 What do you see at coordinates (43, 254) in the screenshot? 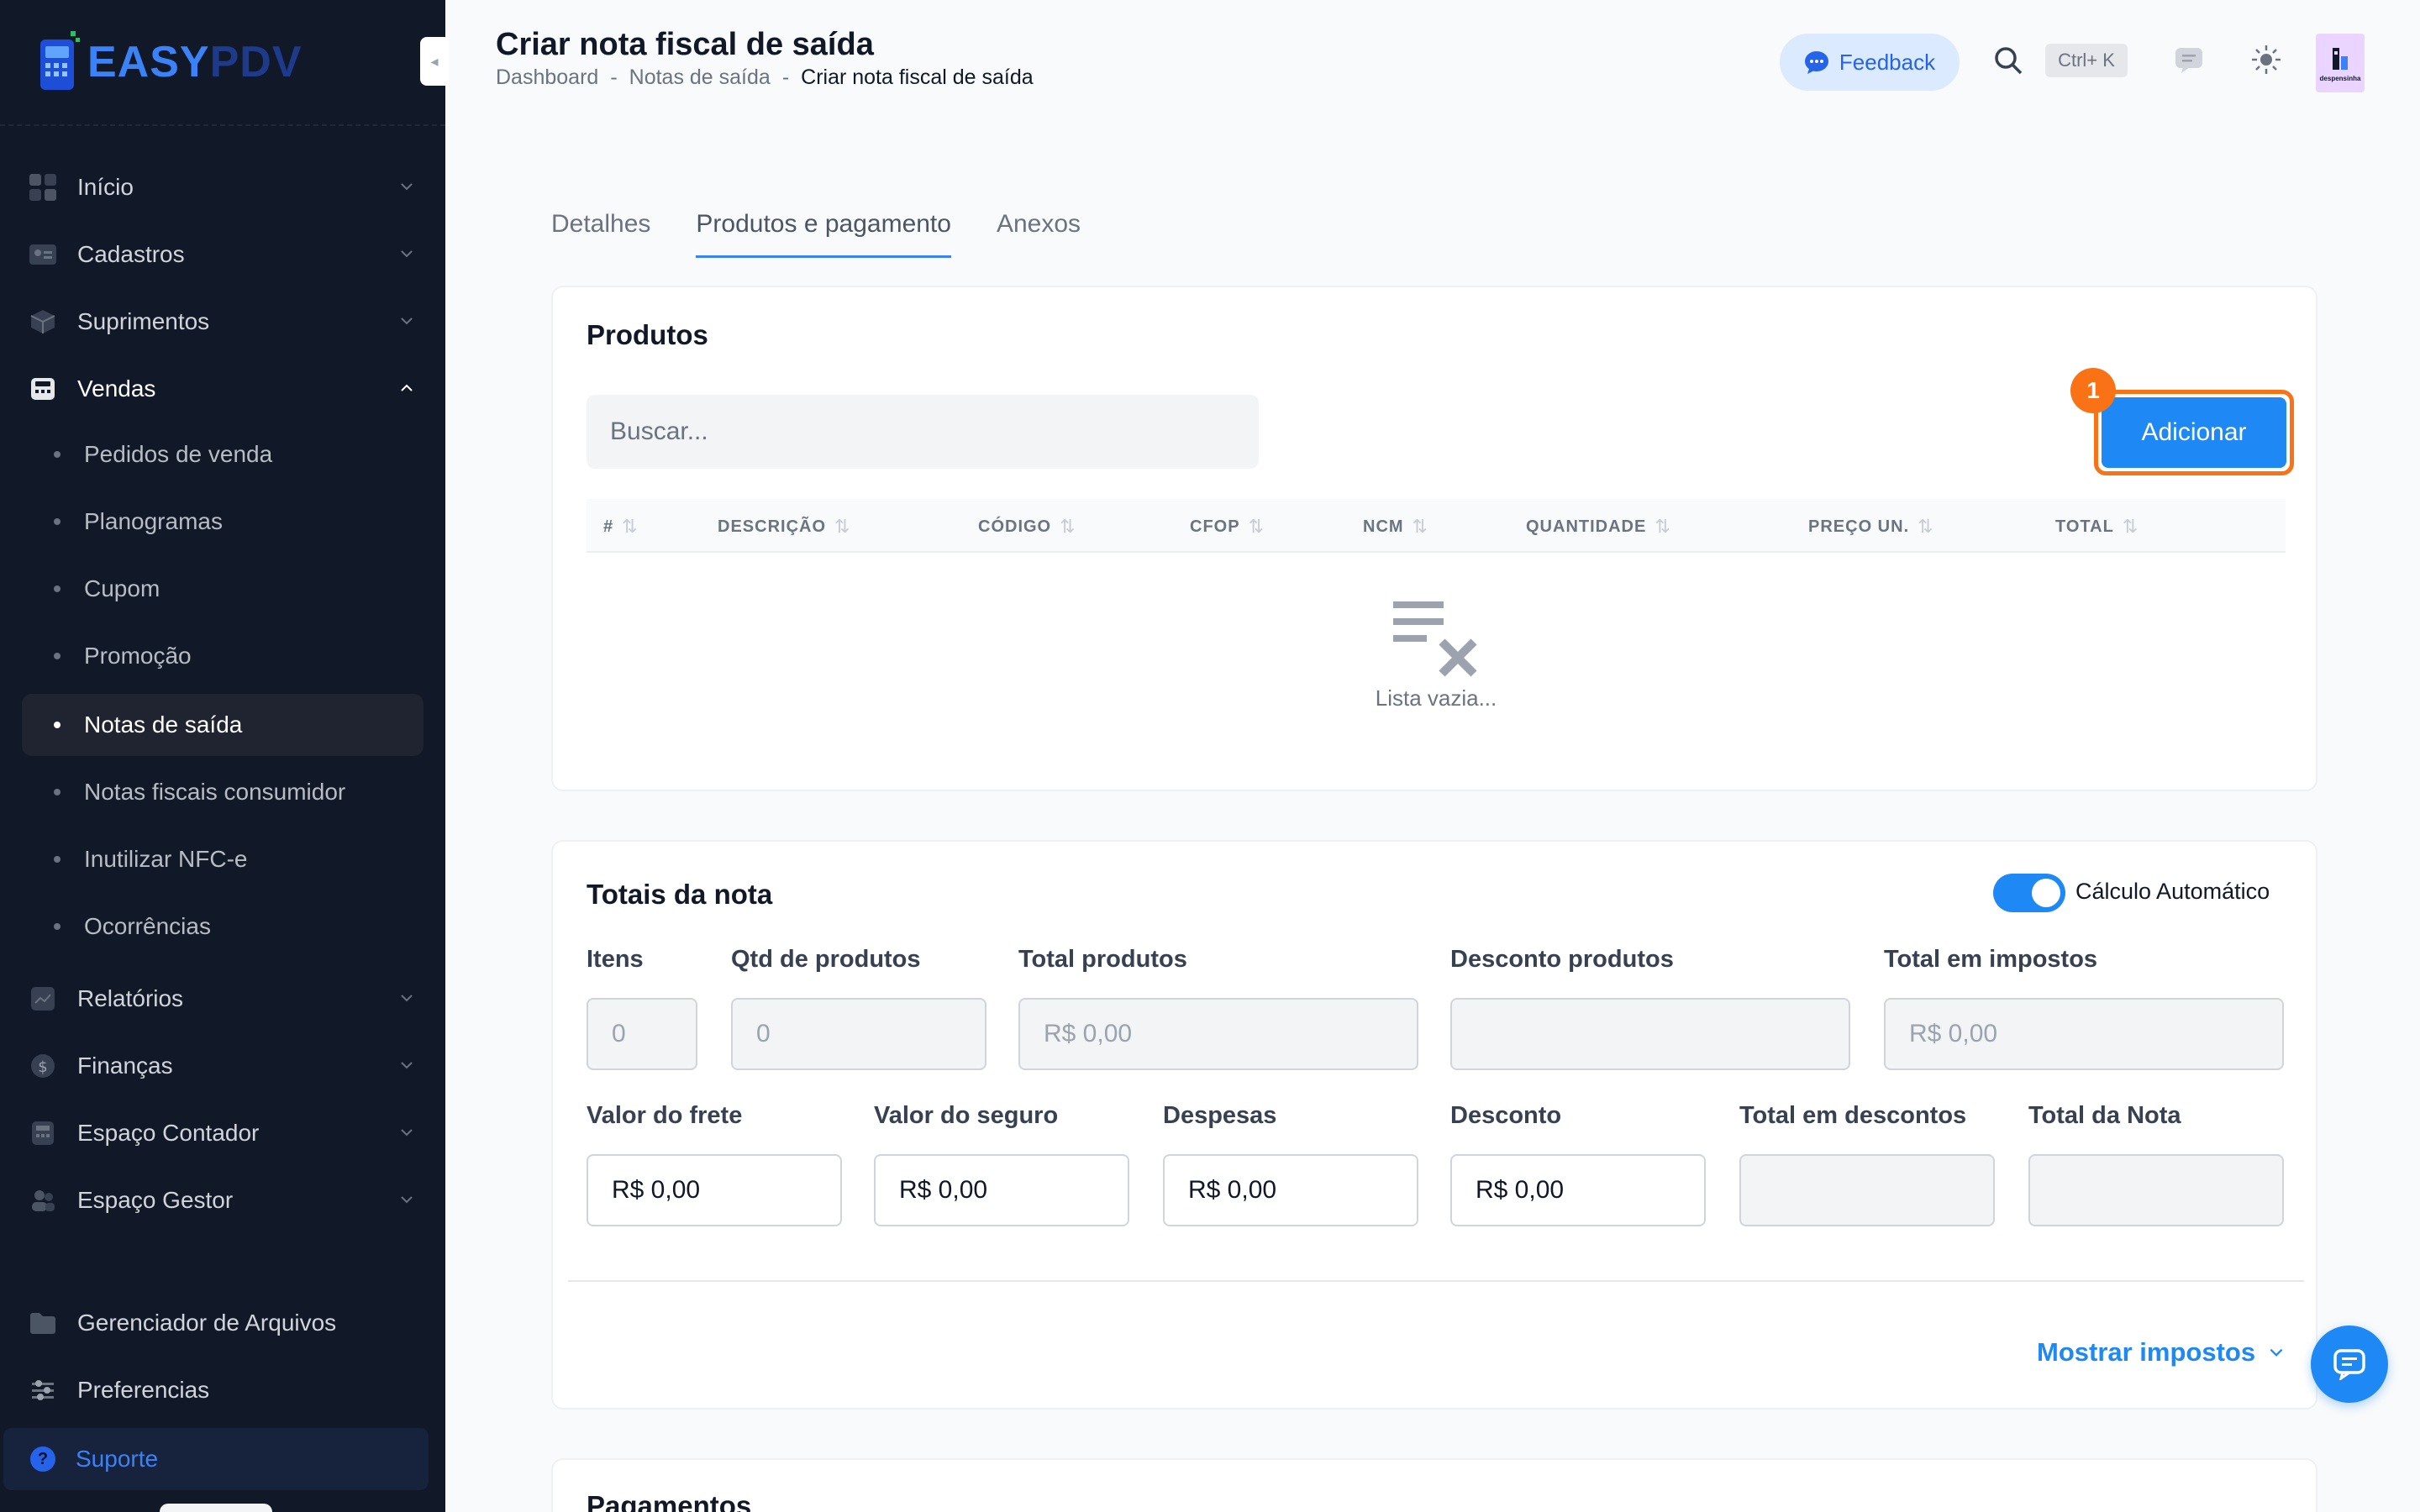
I see `id-card-icon` at bounding box center [43, 254].